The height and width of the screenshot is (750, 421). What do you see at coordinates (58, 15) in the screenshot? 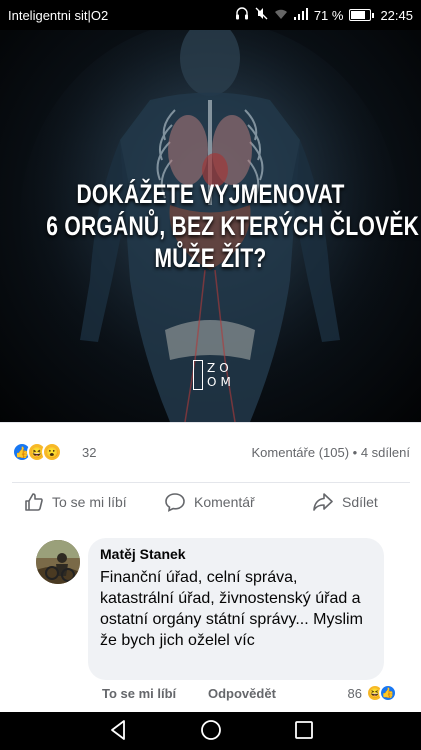
I see `carrier-name: Inteligentni sit|O2` at bounding box center [58, 15].